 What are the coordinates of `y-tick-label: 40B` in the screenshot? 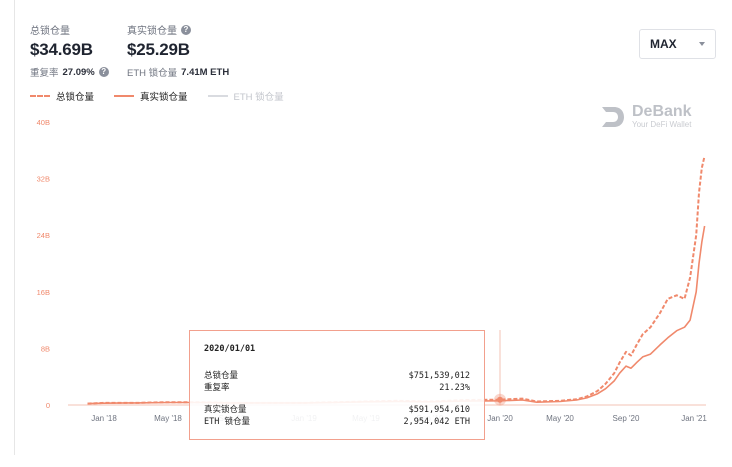 It's located at (43, 122).